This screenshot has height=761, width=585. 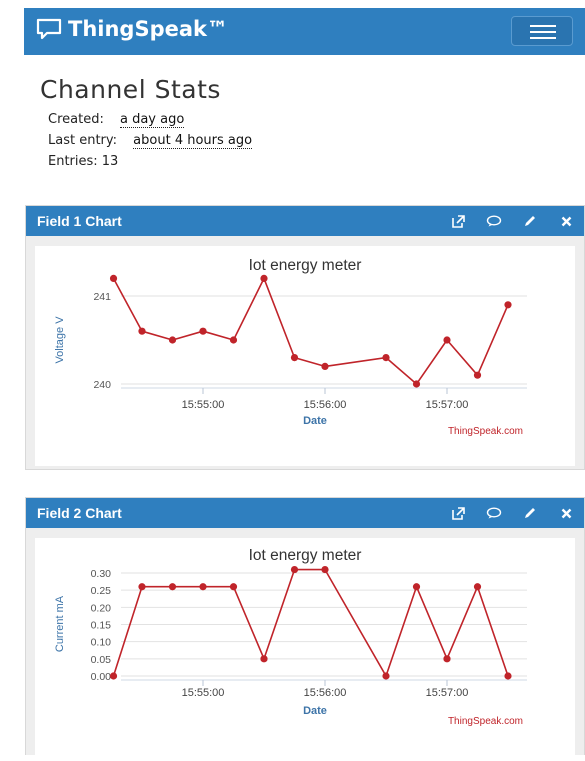 What do you see at coordinates (101, 626) in the screenshot?
I see `y-tick-label: 0.15` at bounding box center [101, 626].